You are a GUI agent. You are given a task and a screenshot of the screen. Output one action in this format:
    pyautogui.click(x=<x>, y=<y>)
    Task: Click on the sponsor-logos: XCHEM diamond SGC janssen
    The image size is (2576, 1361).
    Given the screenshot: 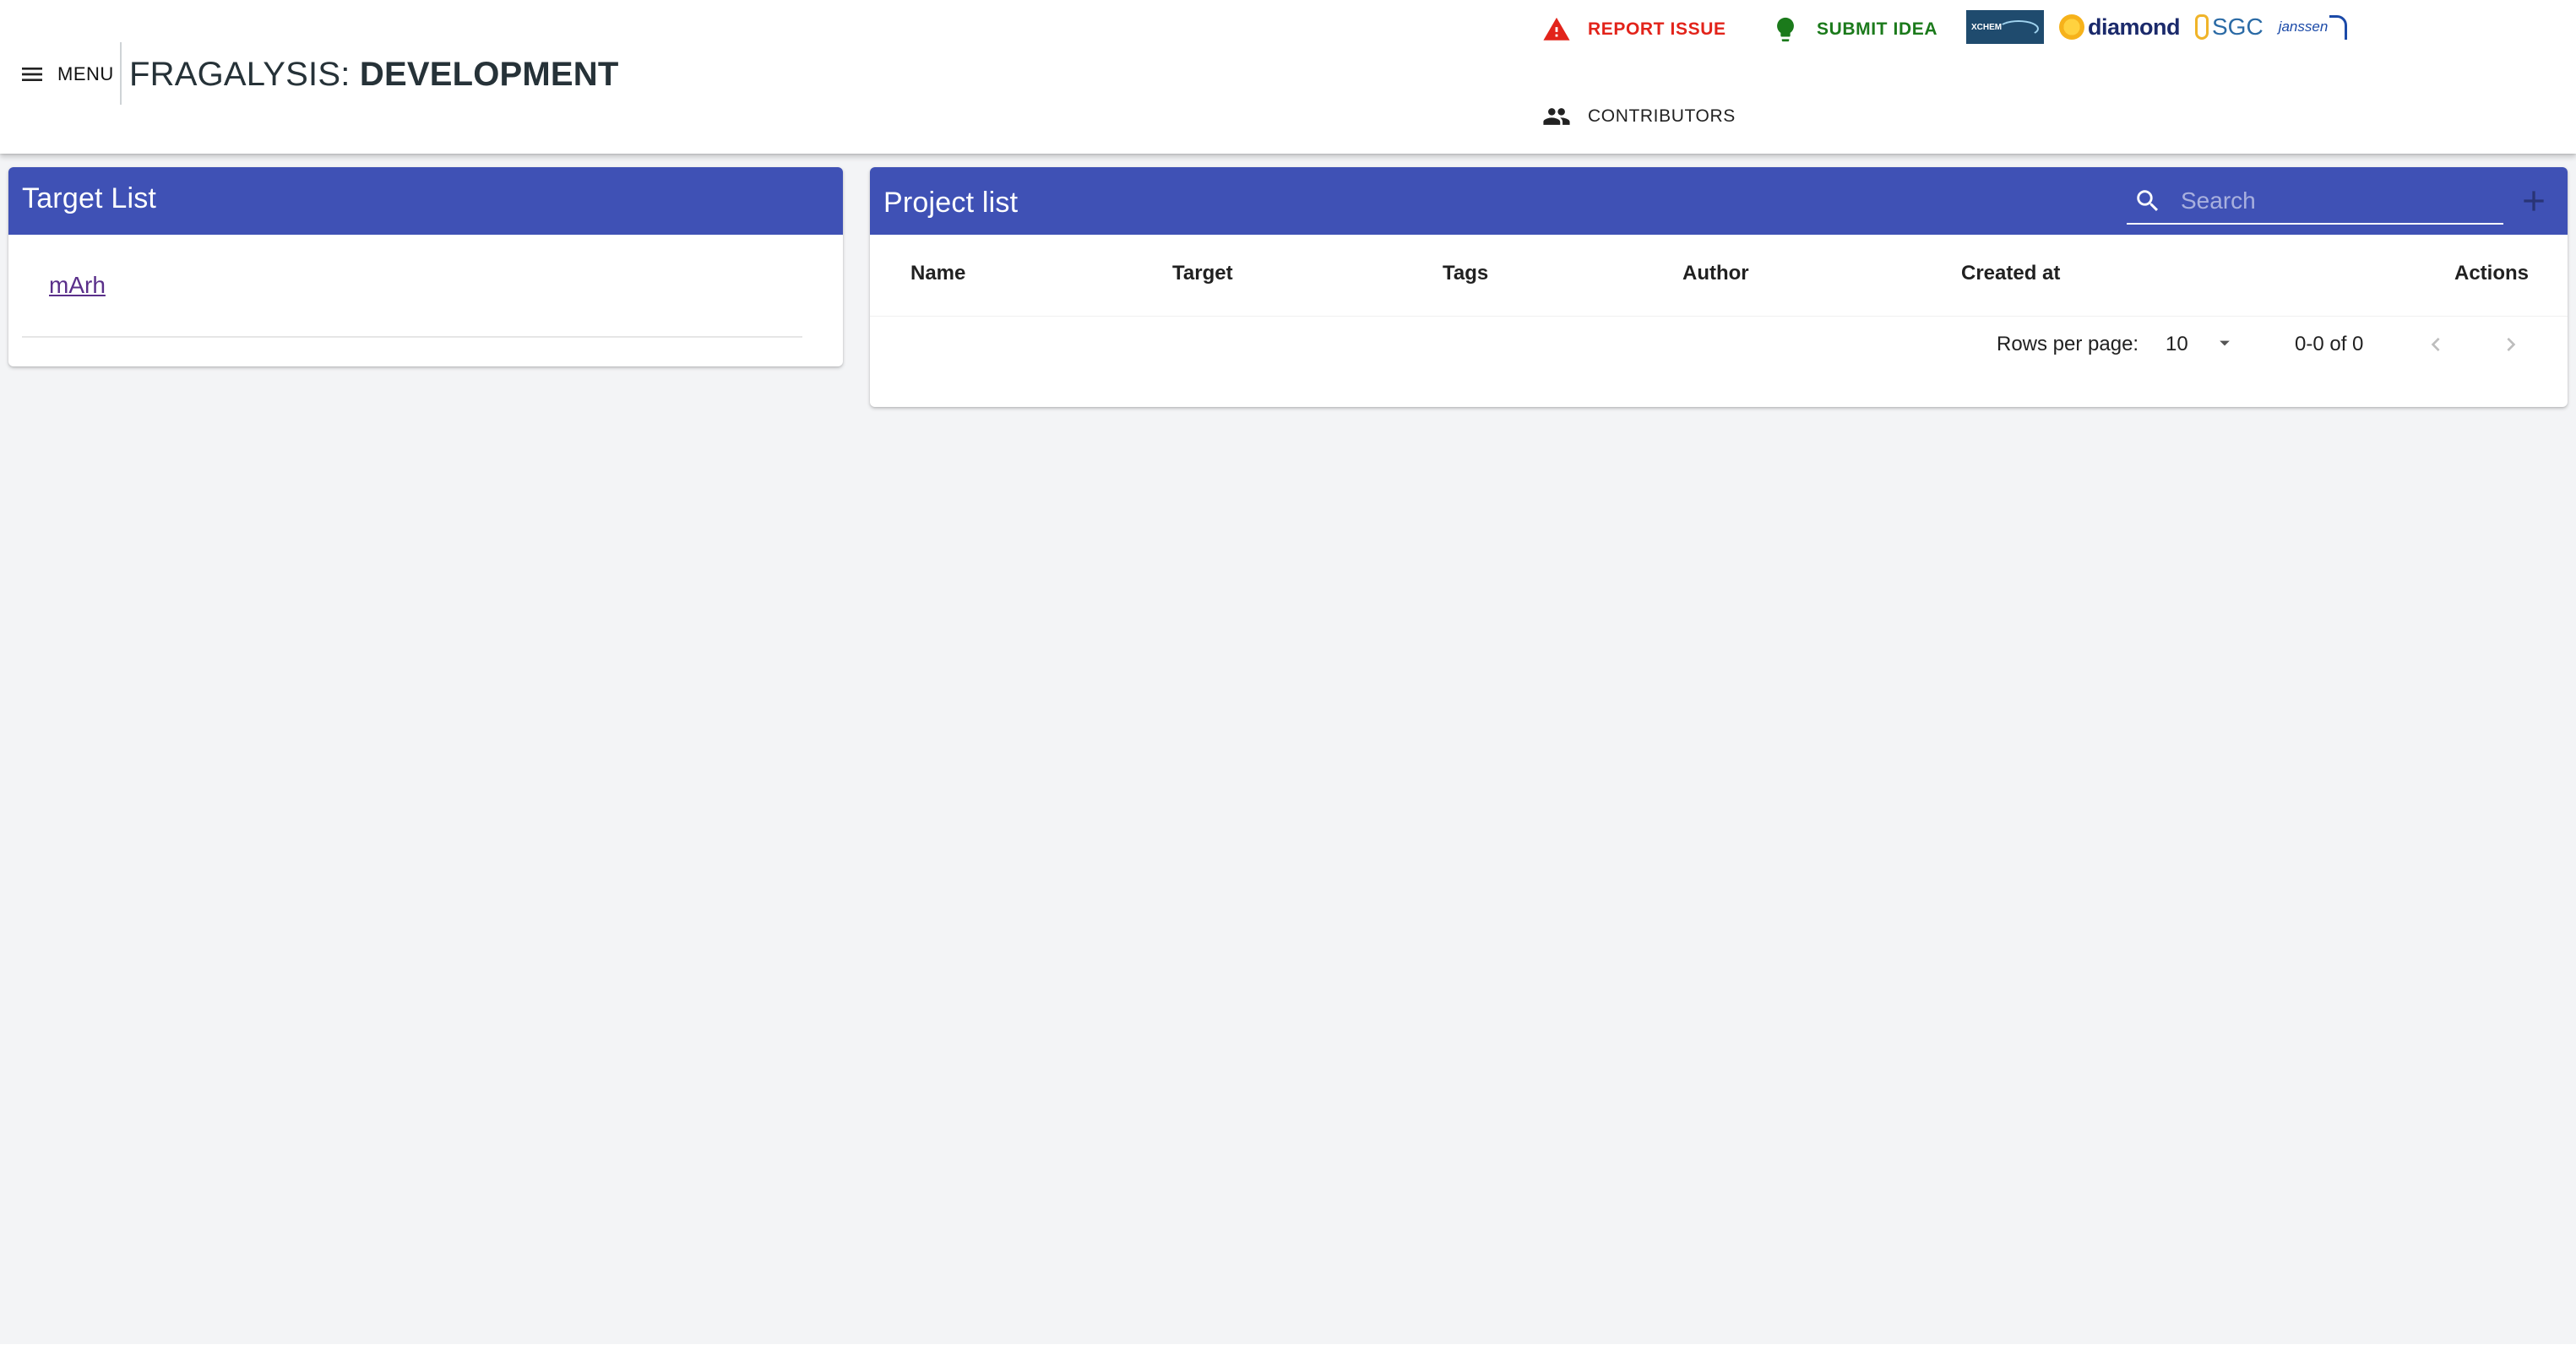 What is the action you would take?
    pyautogui.click(x=2157, y=27)
    